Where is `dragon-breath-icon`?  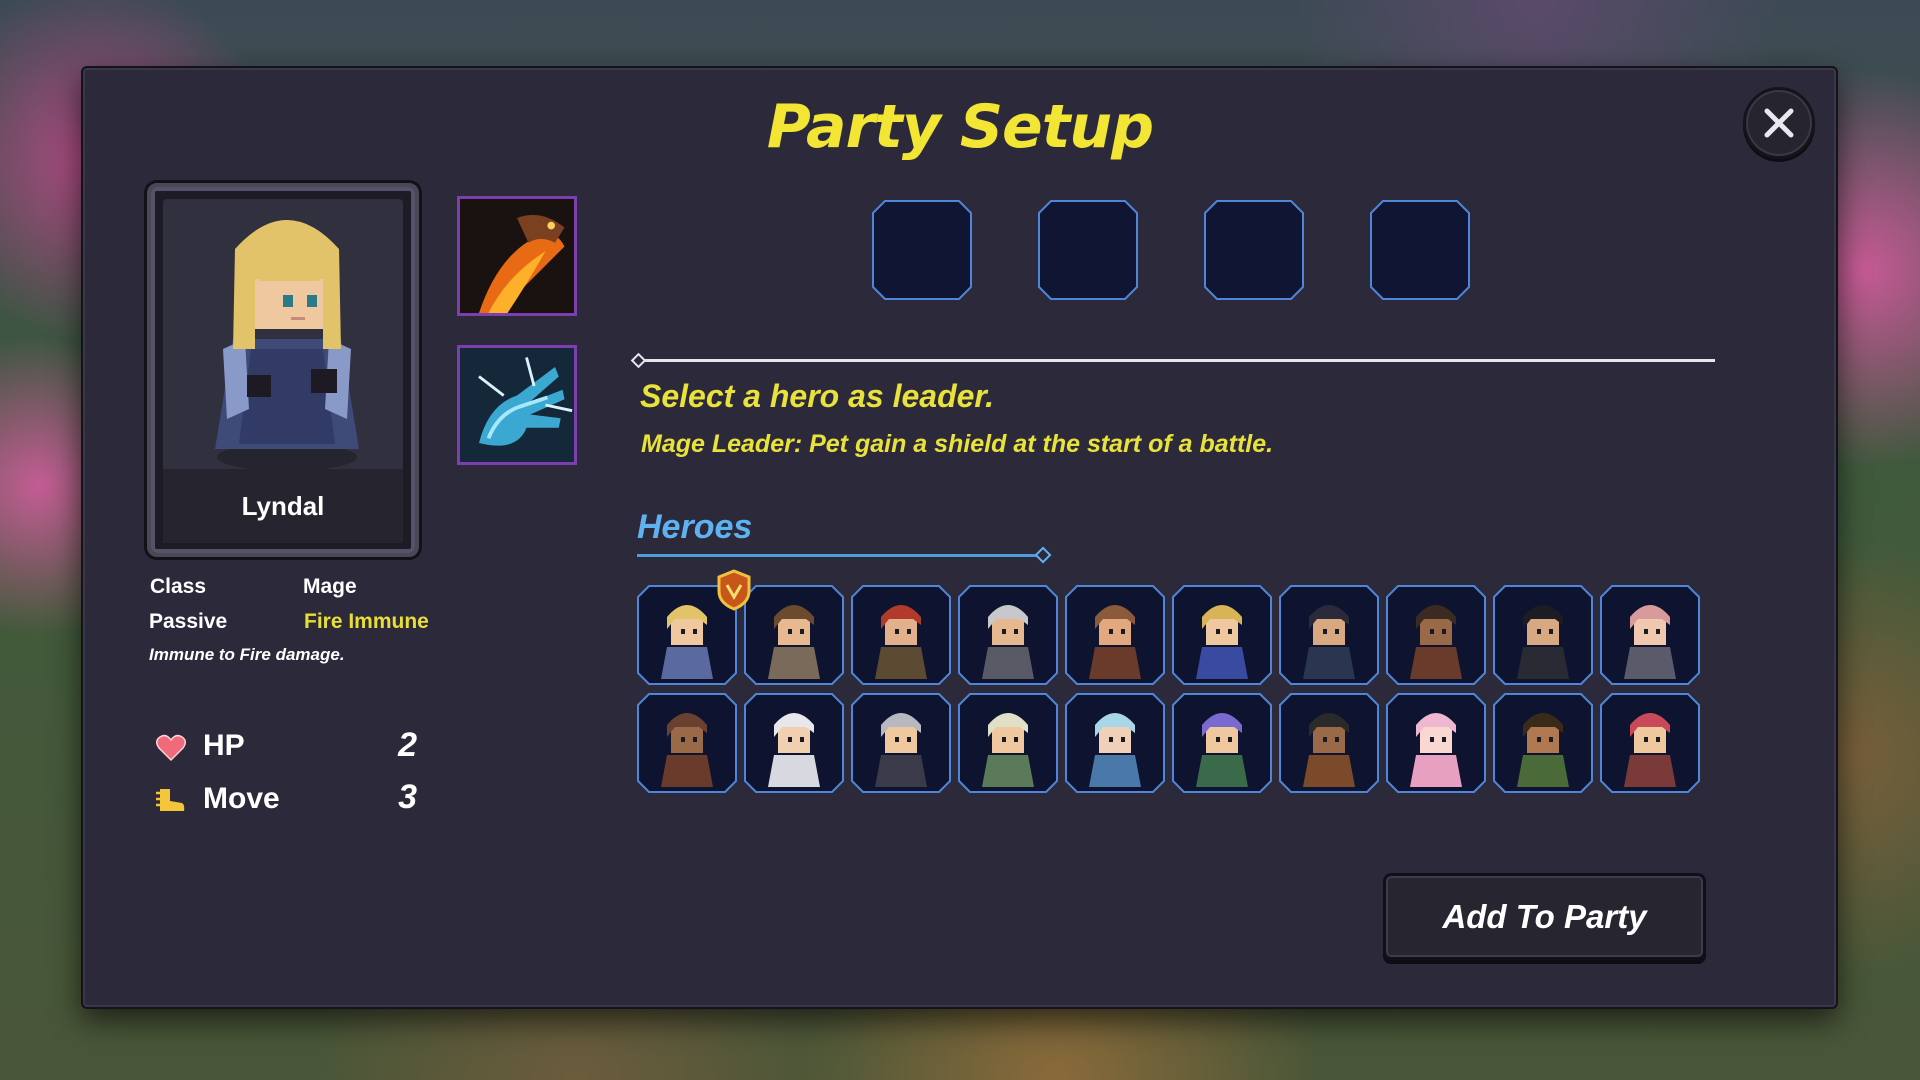 dragon-breath-icon is located at coordinates (517, 256).